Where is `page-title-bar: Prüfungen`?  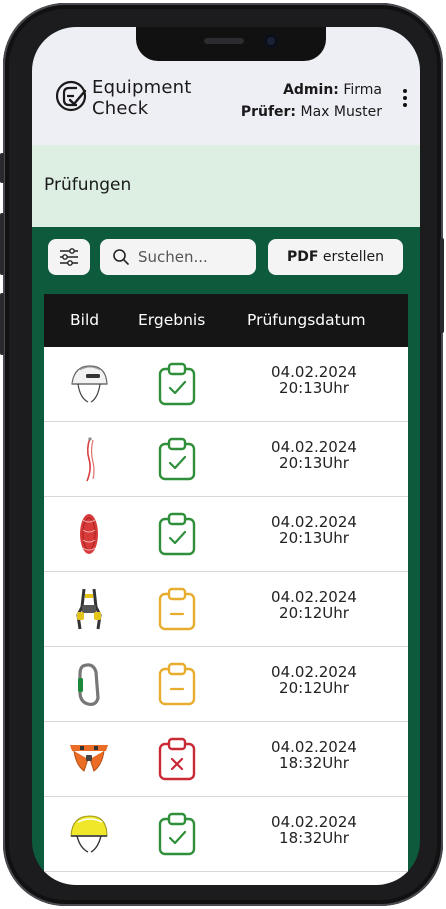
page-title-bar: Prüfungen is located at coordinates (226, 186).